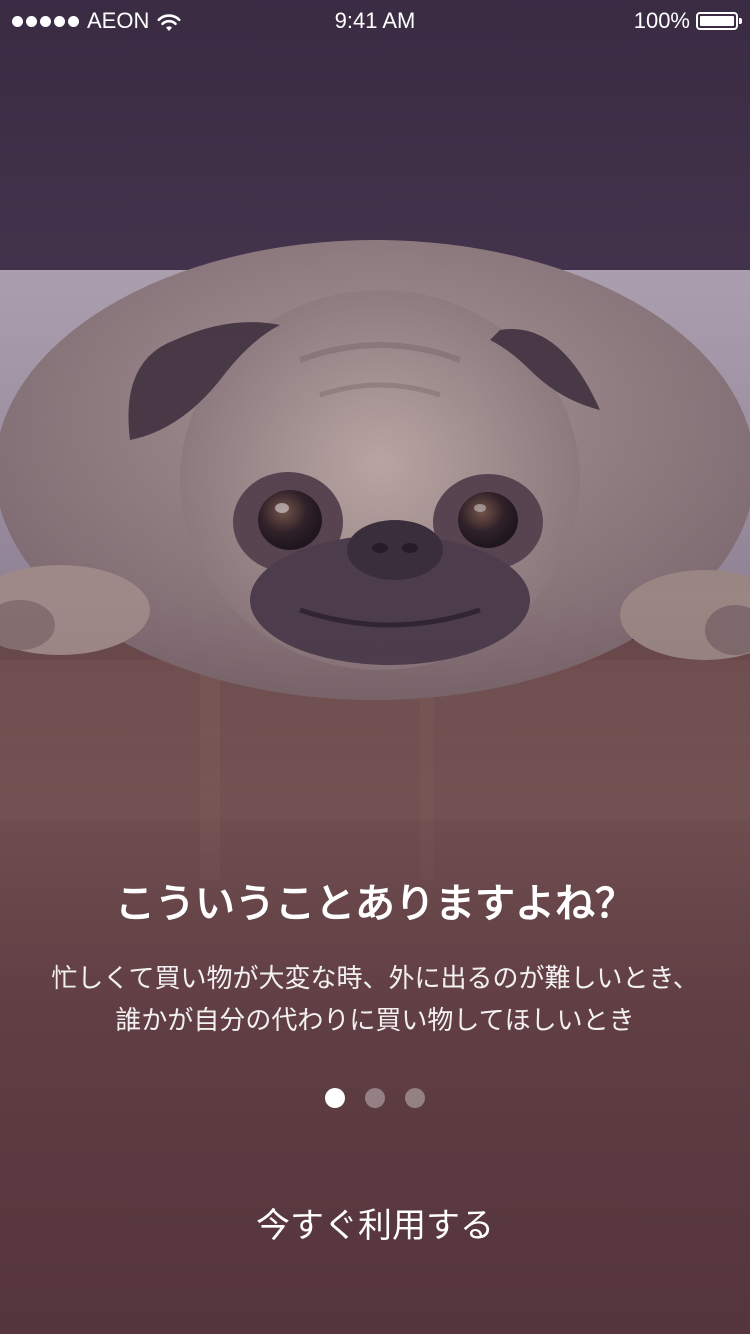 The height and width of the screenshot is (1334, 750). What do you see at coordinates (375, 20) in the screenshot?
I see `status-bar: AEON 9:41 AM 100%` at bounding box center [375, 20].